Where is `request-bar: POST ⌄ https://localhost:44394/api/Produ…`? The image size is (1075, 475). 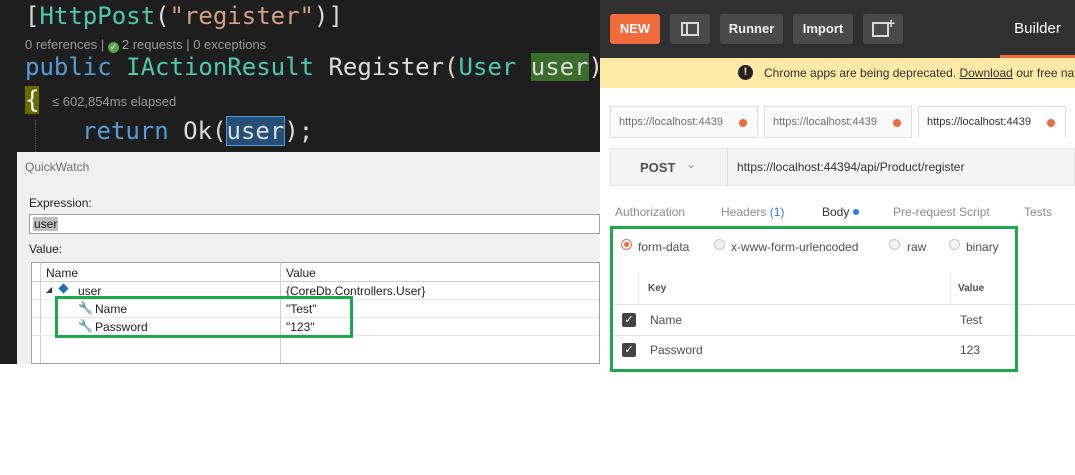 request-bar: POST ⌄ https://localhost:44394/api/Produ… is located at coordinates (842, 167).